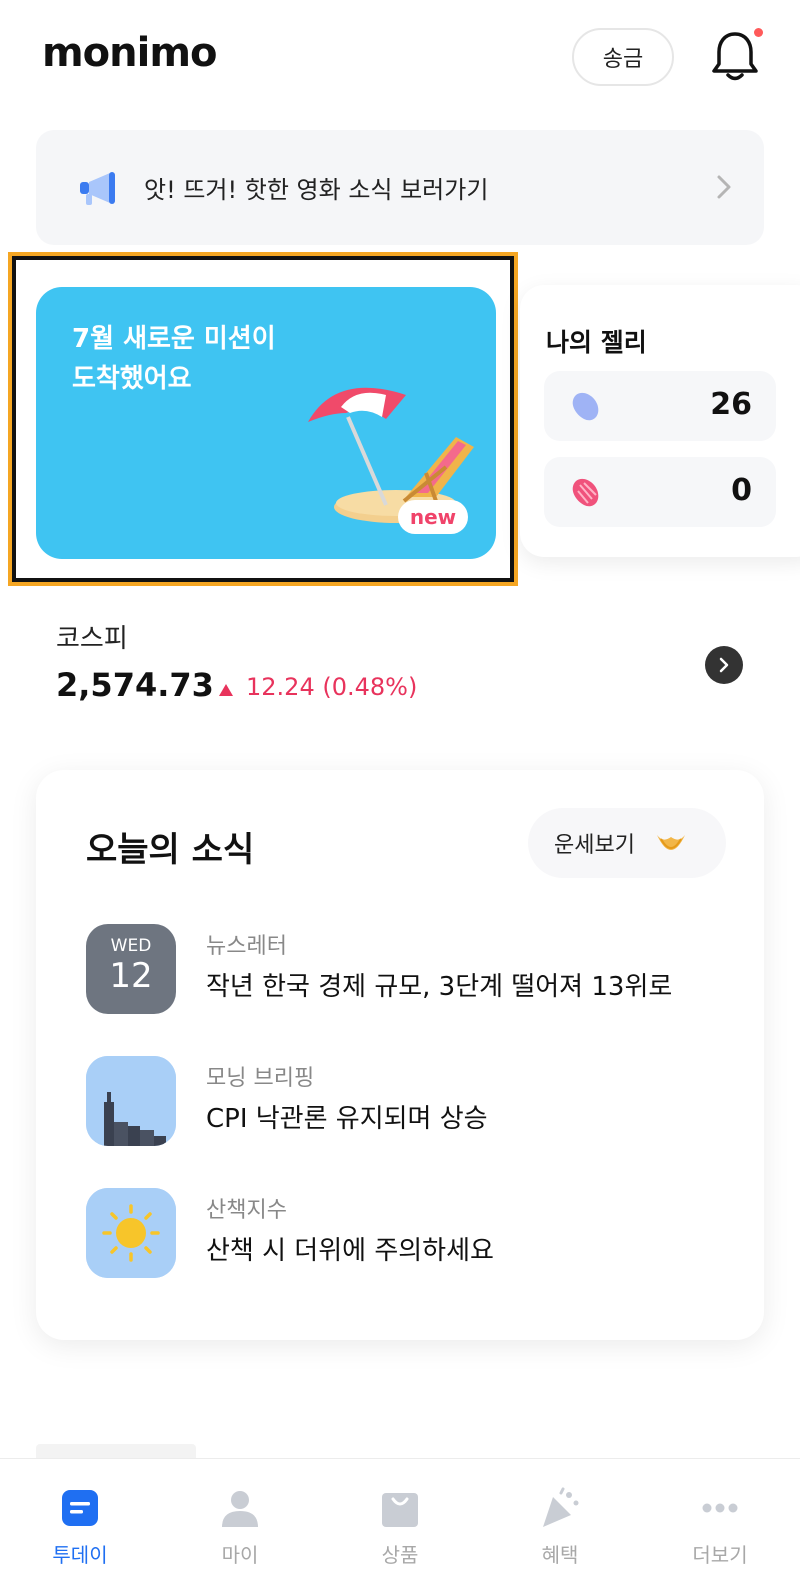  I want to click on news-heading: 오늘의 소식, so click(170, 850).